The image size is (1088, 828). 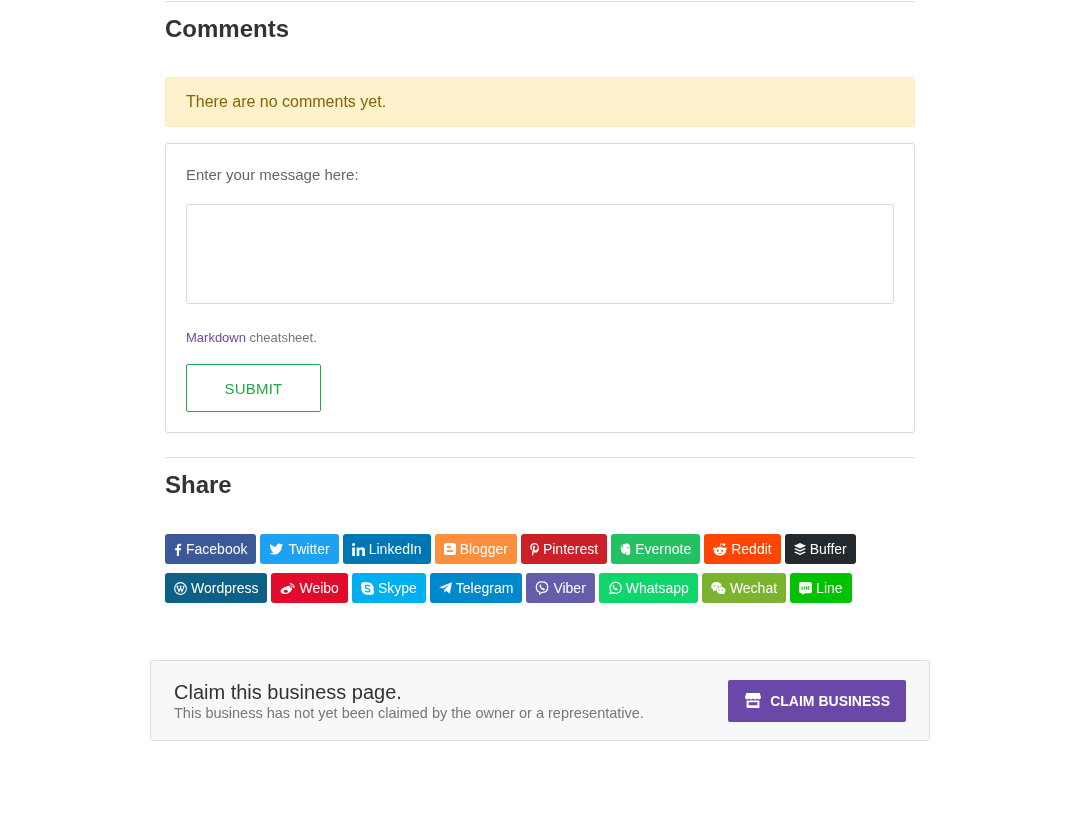 I want to click on share-button: Skype, so click(x=388, y=588).